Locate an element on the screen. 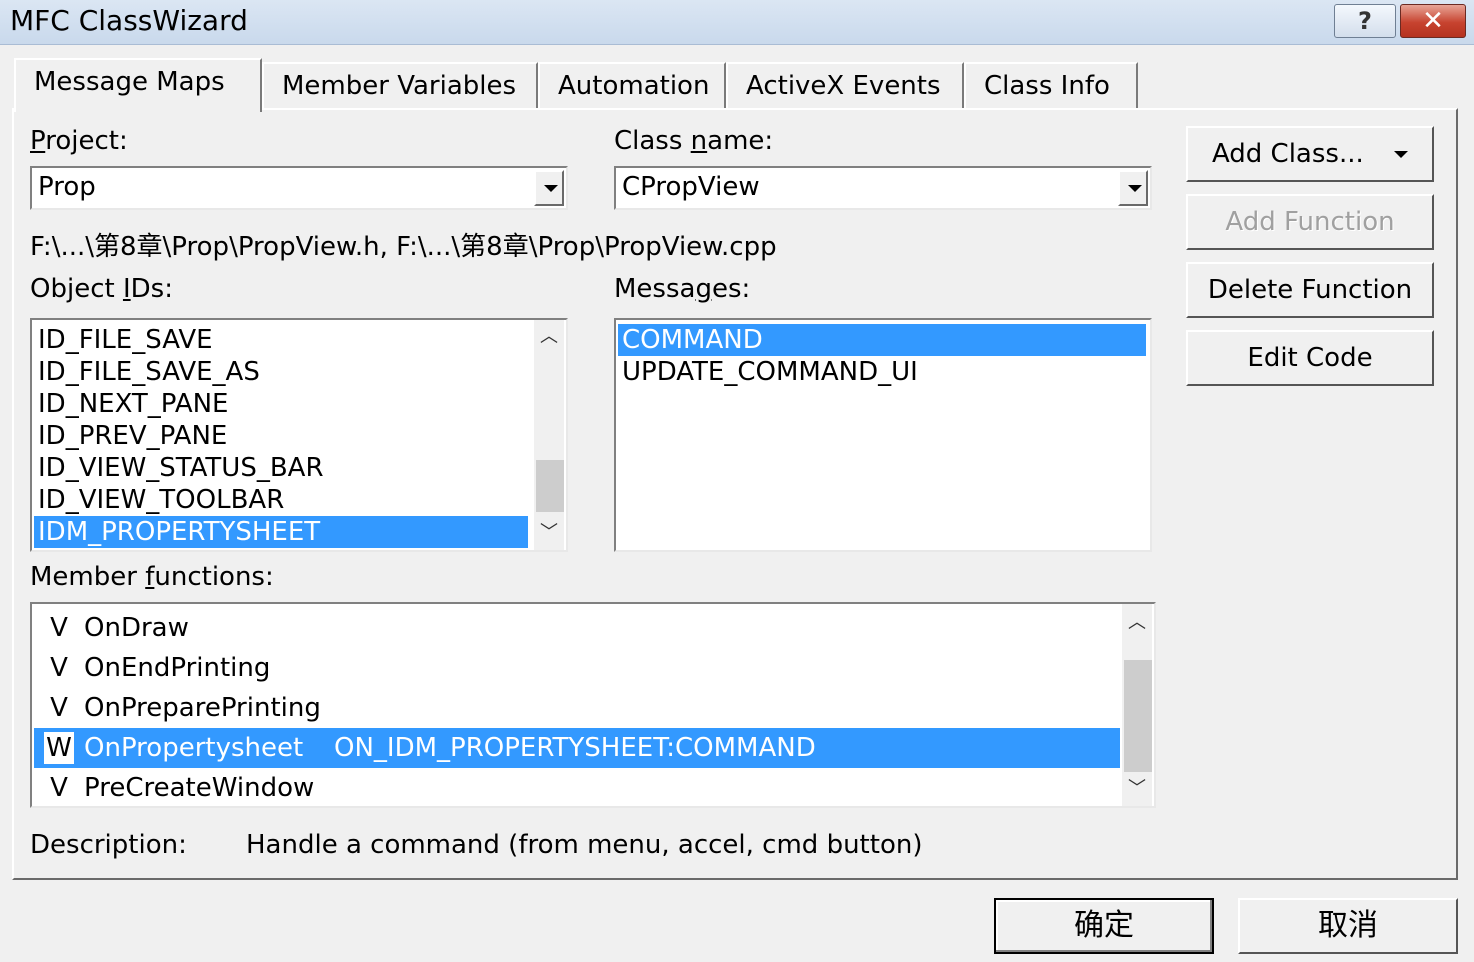  member-functions-label: Member functions: is located at coordinates (152, 577).